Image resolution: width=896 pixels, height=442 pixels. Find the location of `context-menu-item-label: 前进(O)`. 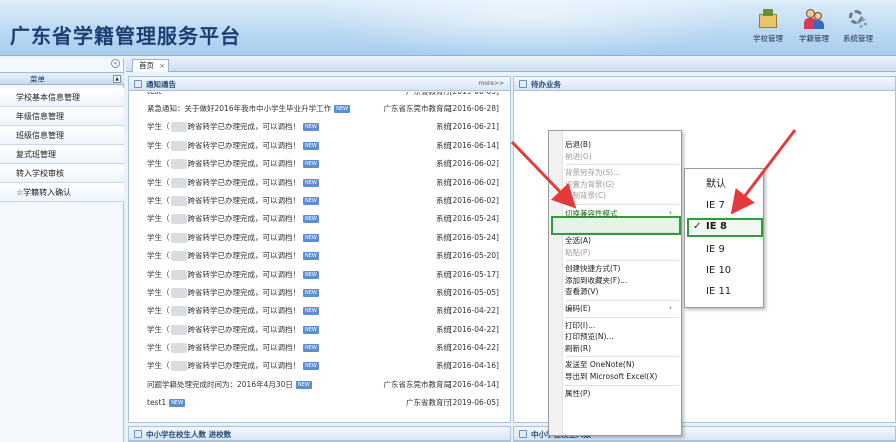

context-menu-item-label: 前进(O) is located at coordinates (578, 156).